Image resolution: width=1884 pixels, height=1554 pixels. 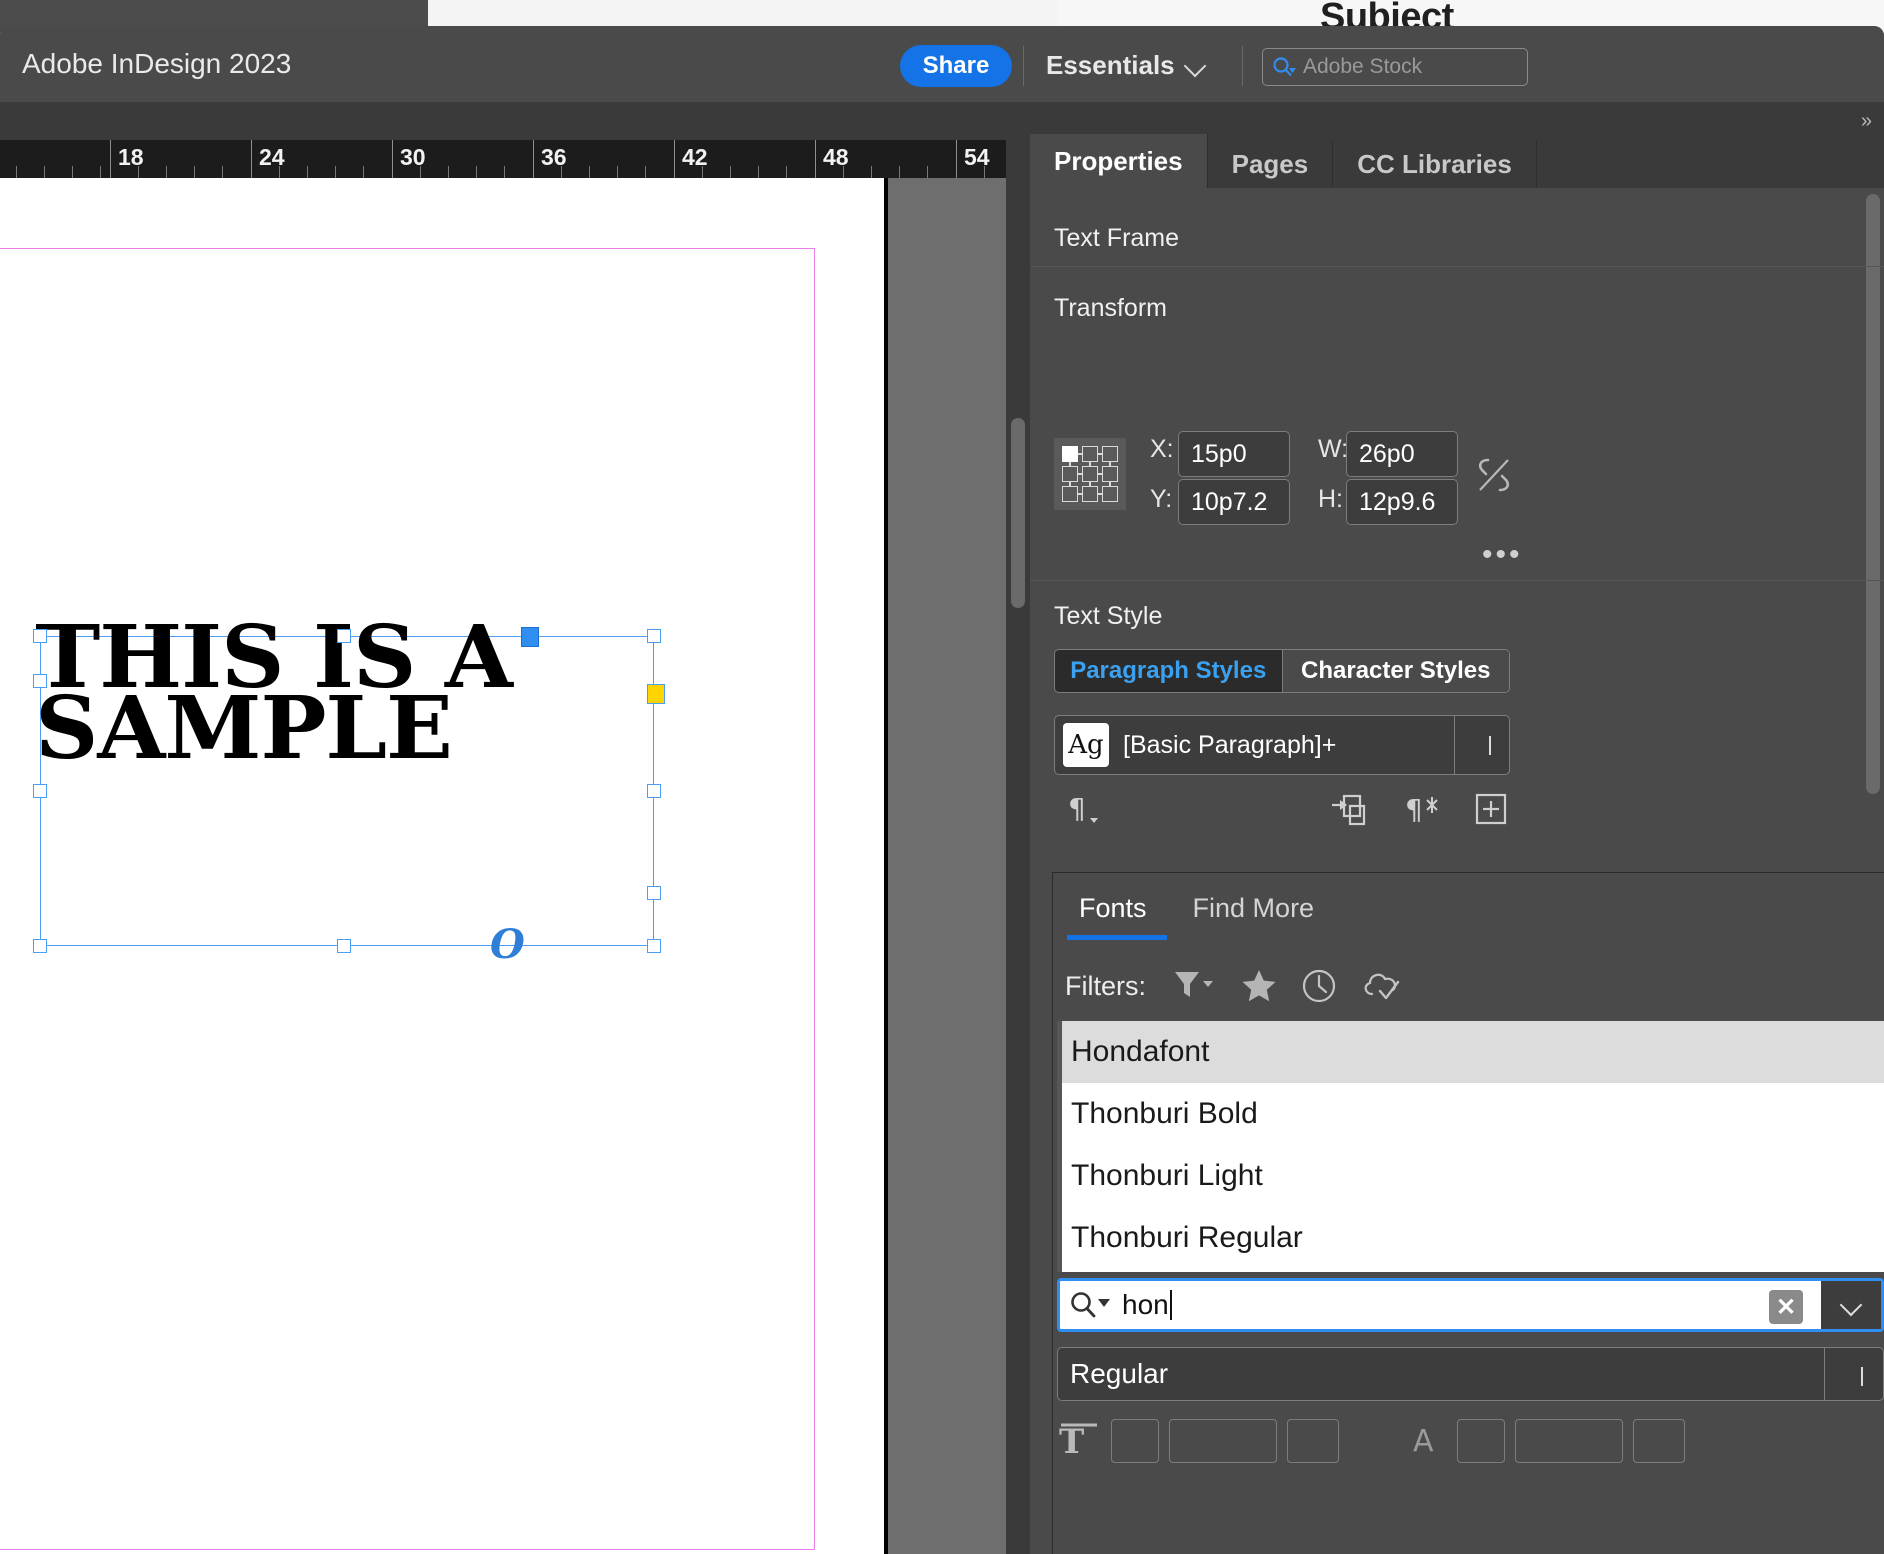 I want to click on new-style-icon, so click(x=1491, y=811).